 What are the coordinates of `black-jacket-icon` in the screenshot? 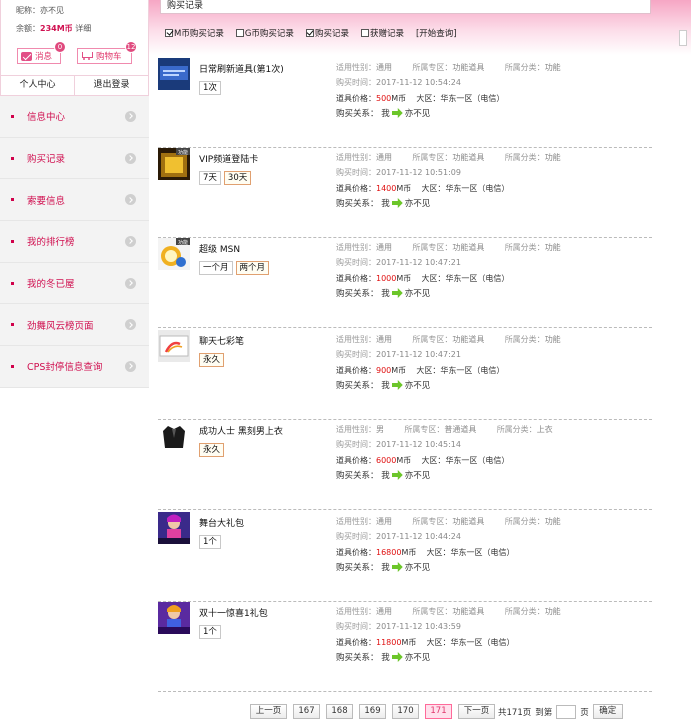 It's located at (174, 436).